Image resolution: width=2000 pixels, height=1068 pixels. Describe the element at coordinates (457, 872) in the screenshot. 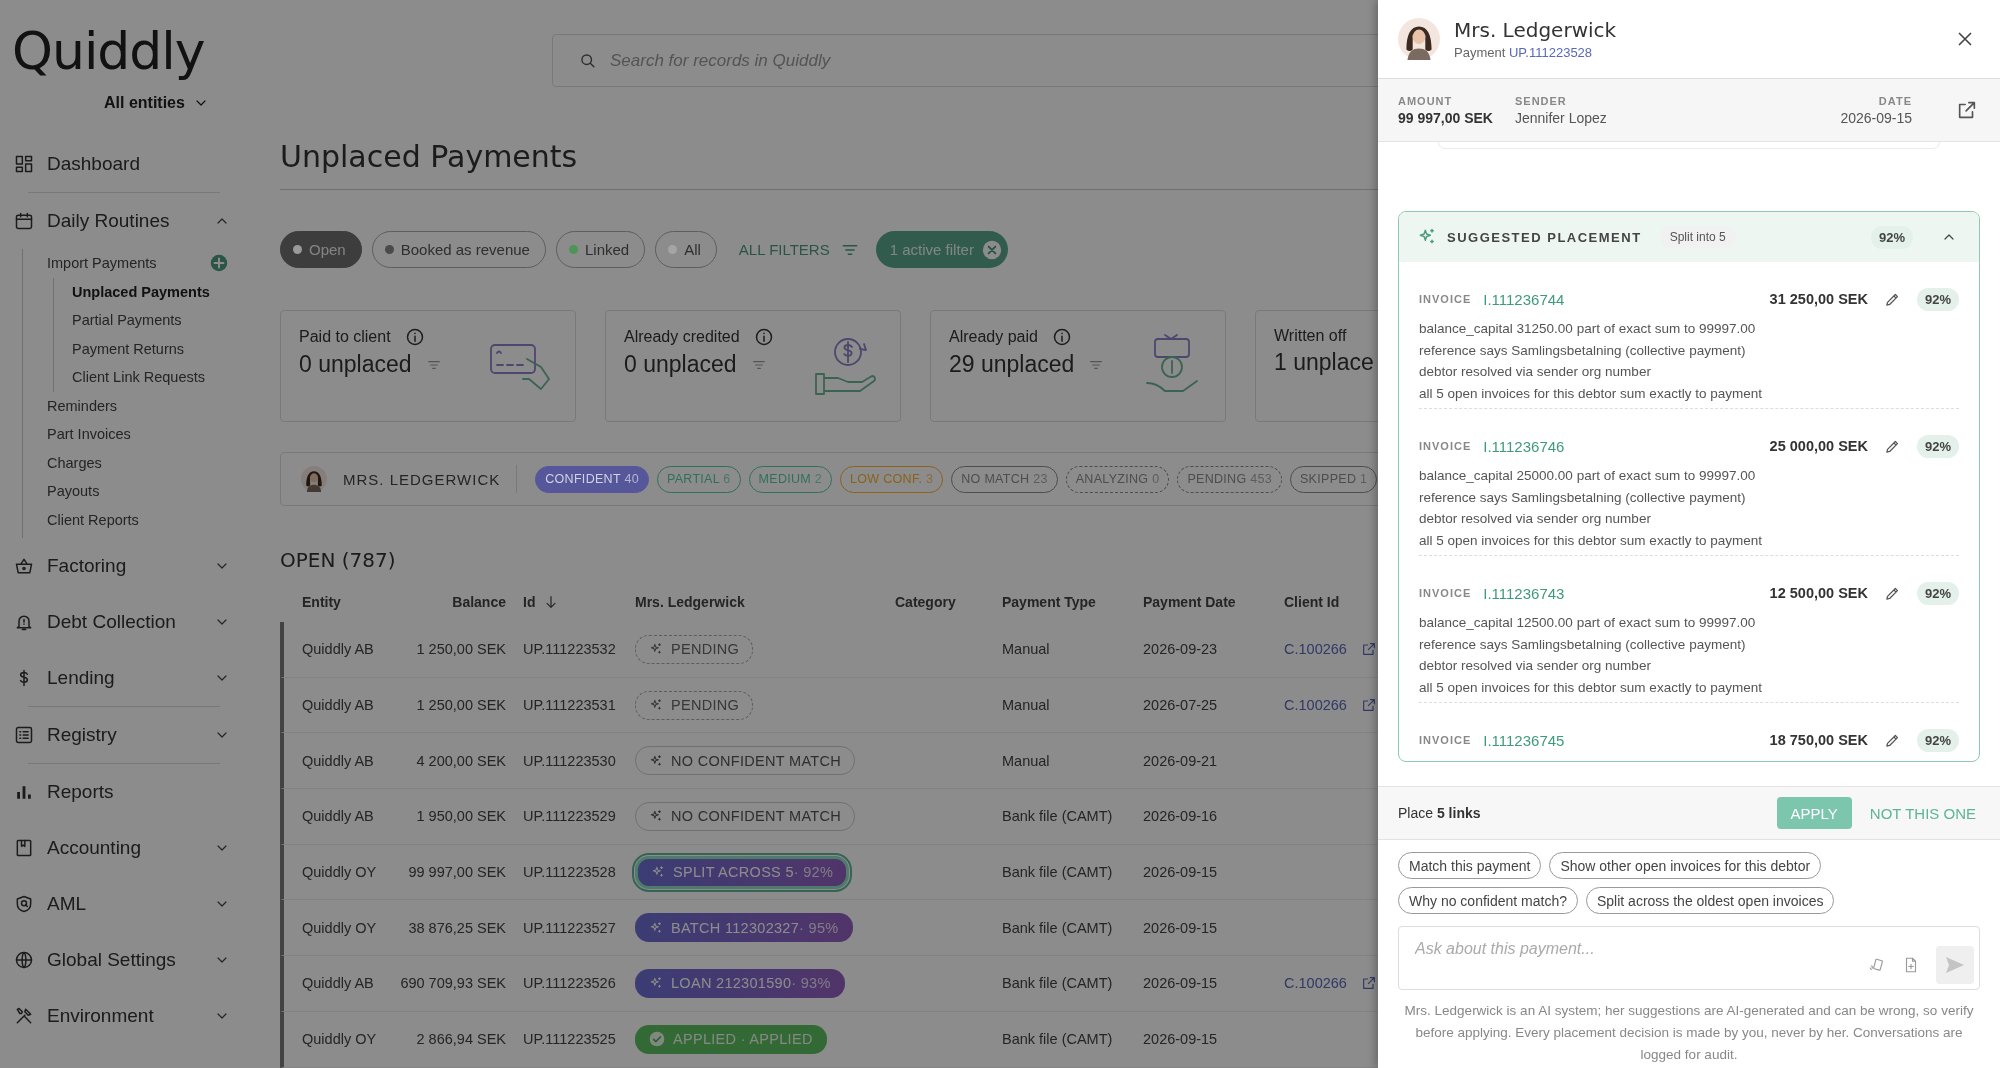

I see `table-cell-text: 99 997,00 SEK` at that location.